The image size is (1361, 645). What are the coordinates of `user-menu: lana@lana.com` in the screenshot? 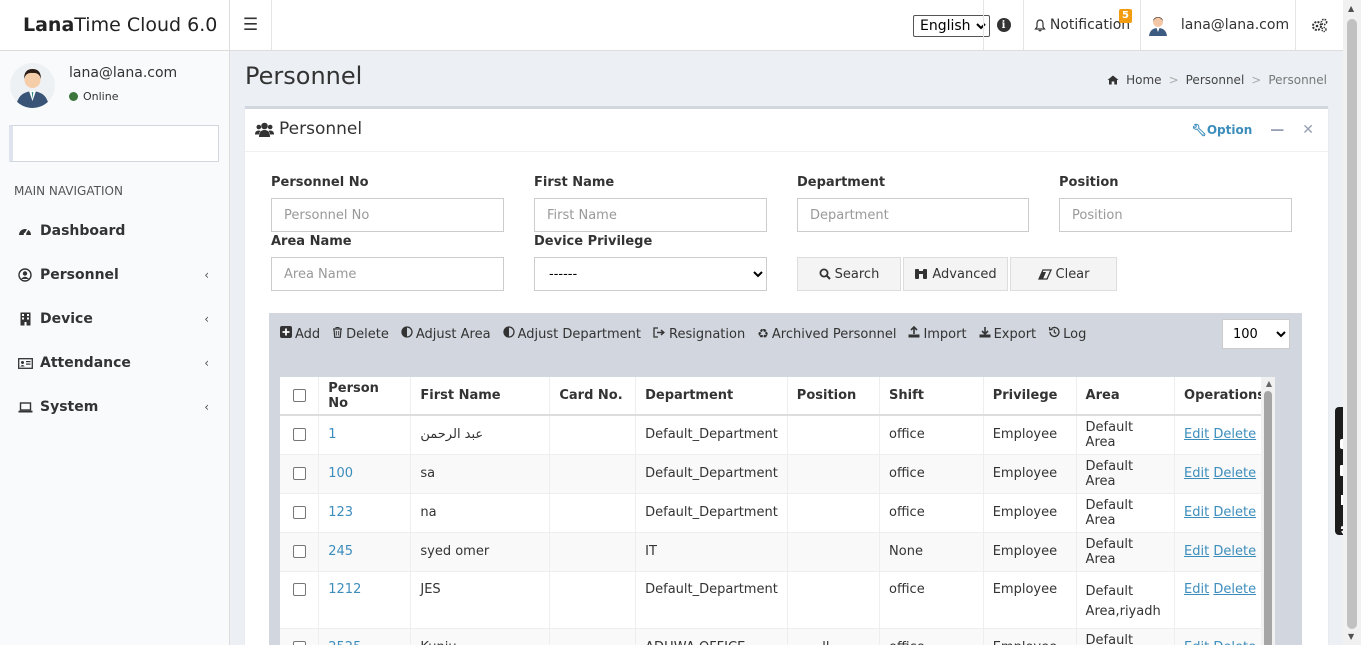 It's located at (1217, 25).